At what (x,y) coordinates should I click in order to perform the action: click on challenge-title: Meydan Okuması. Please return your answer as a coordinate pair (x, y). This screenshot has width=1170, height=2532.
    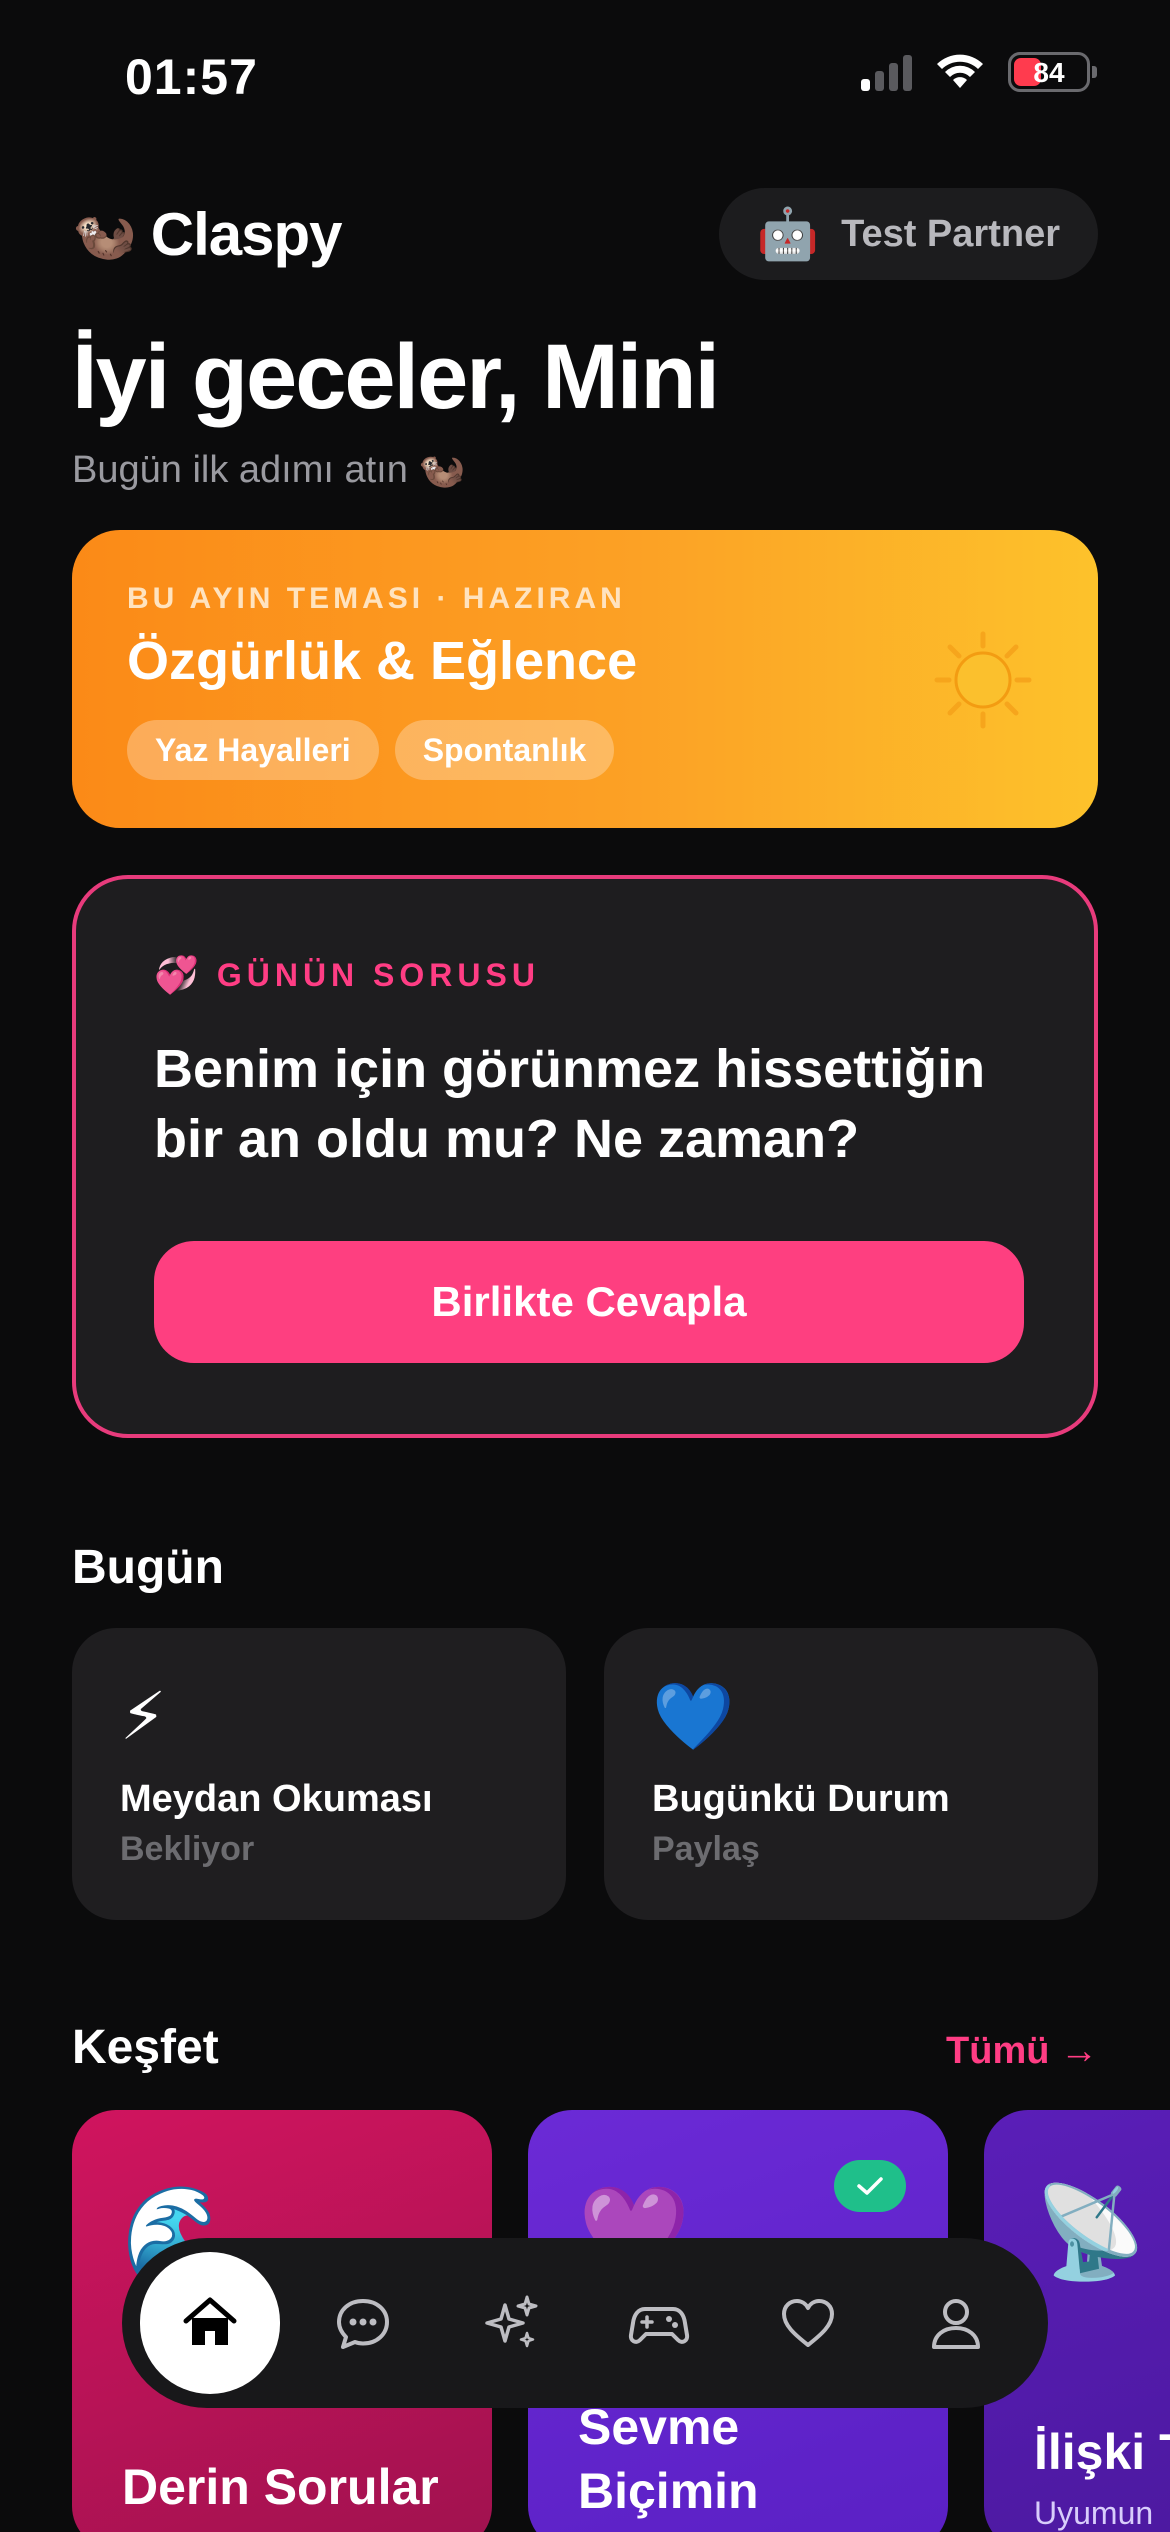
    Looking at the image, I should click on (276, 1799).